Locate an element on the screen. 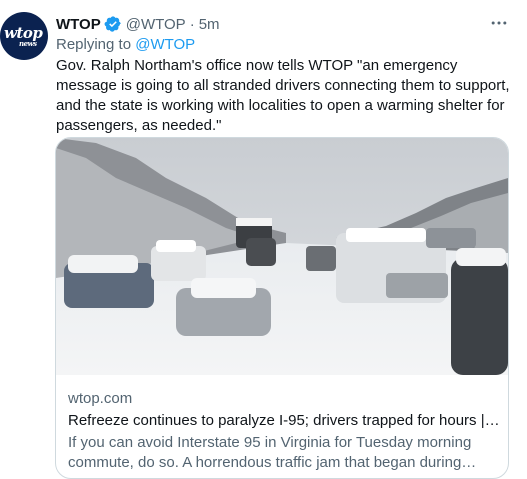 This screenshot has width=527, height=479. tweet-timestamp: 5m is located at coordinates (209, 24).